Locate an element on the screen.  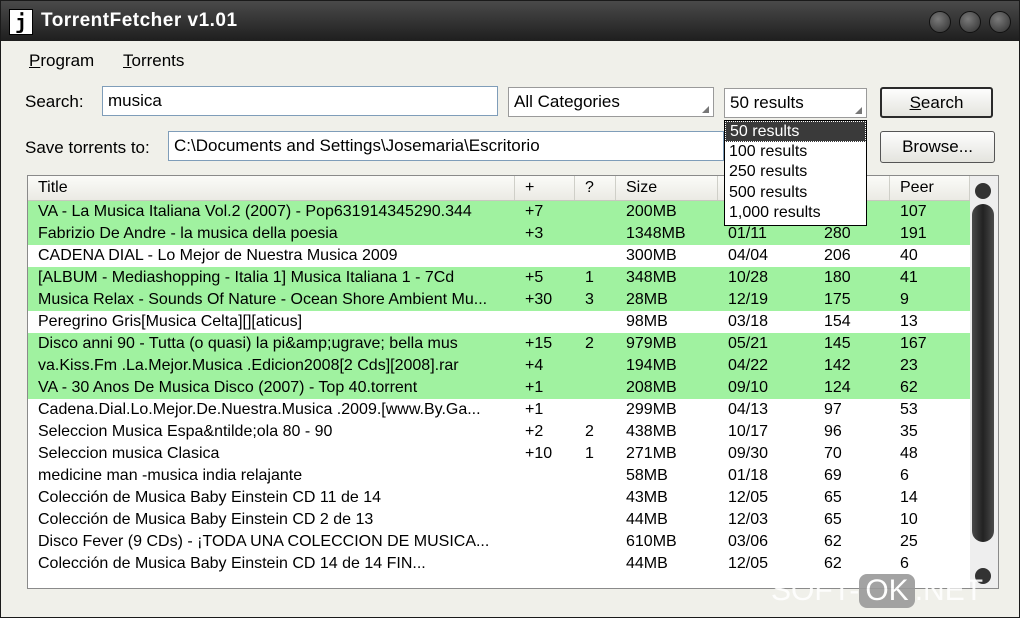
cell-peer: 35 is located at coordinates (909, 431).